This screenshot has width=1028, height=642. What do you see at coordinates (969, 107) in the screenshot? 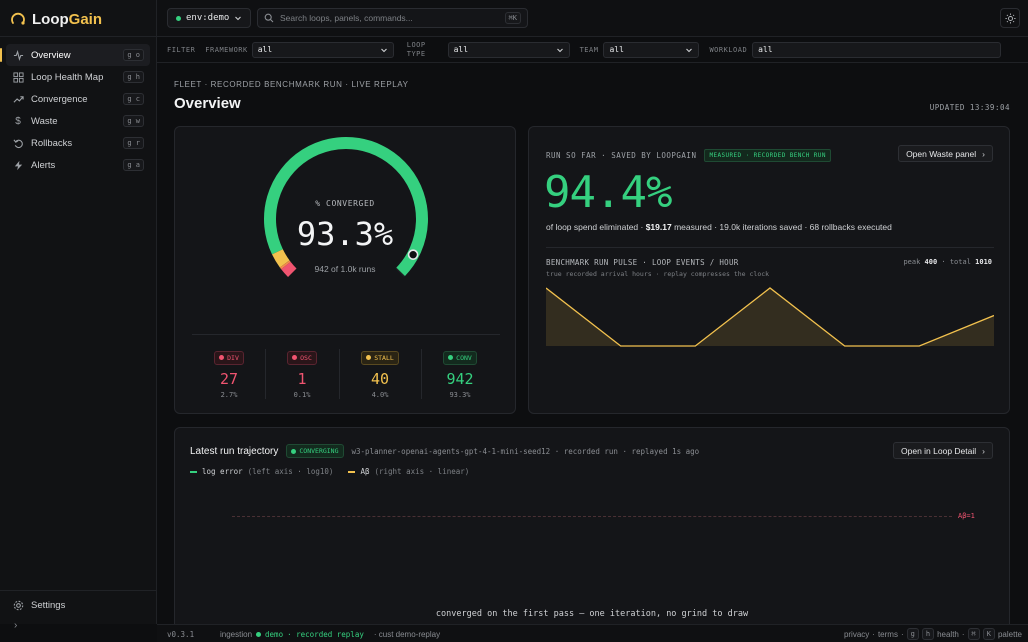
I see `updated-timestamp: UPDATED 13:39:04` at bounding box center [969, 107].